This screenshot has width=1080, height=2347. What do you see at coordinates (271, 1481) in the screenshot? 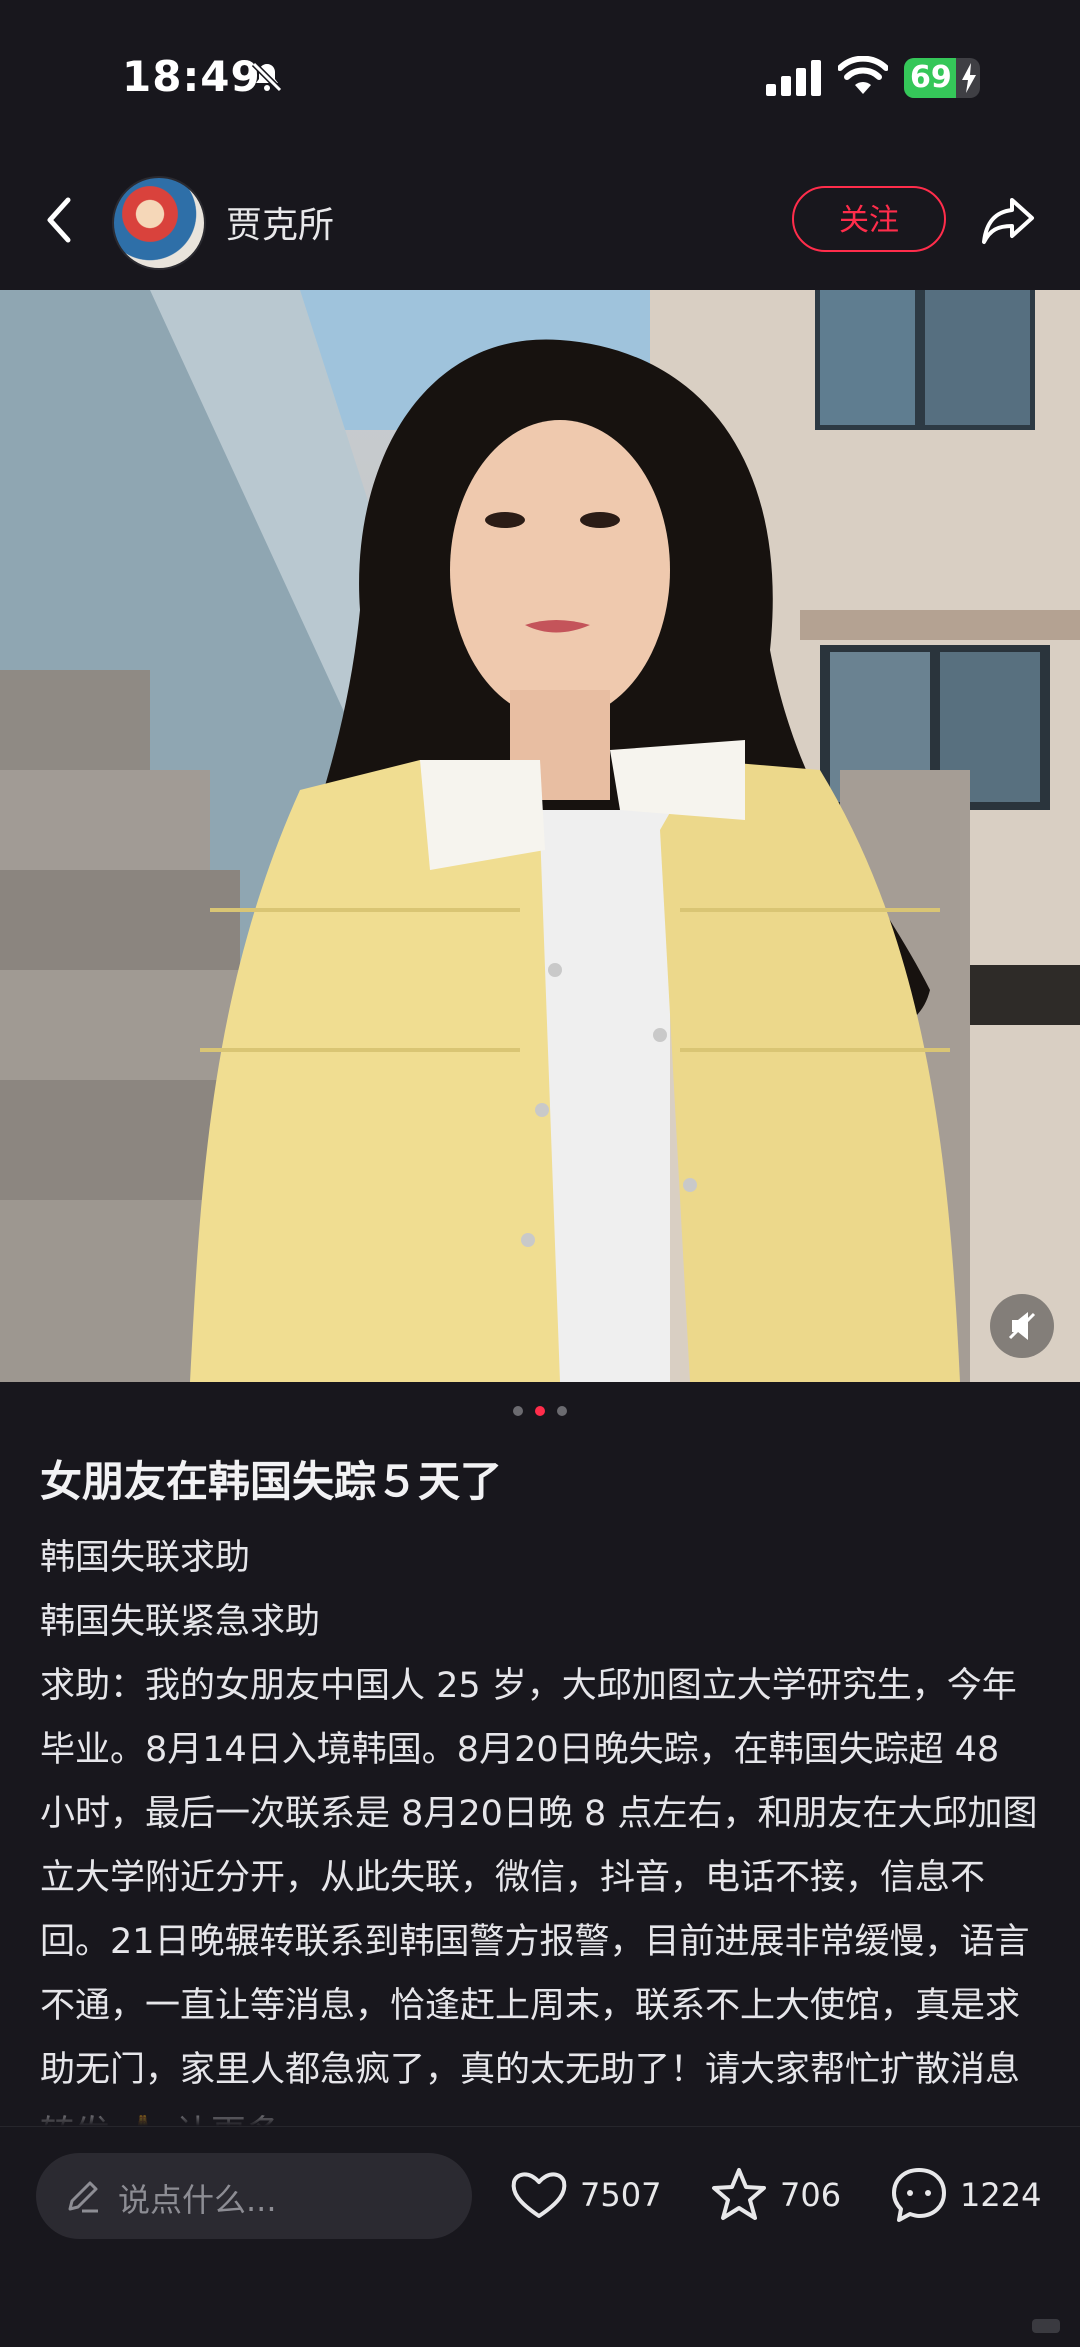
I see `post-title: 女朋友在韩国失踪５天了` at bounding box center [271, 1481].